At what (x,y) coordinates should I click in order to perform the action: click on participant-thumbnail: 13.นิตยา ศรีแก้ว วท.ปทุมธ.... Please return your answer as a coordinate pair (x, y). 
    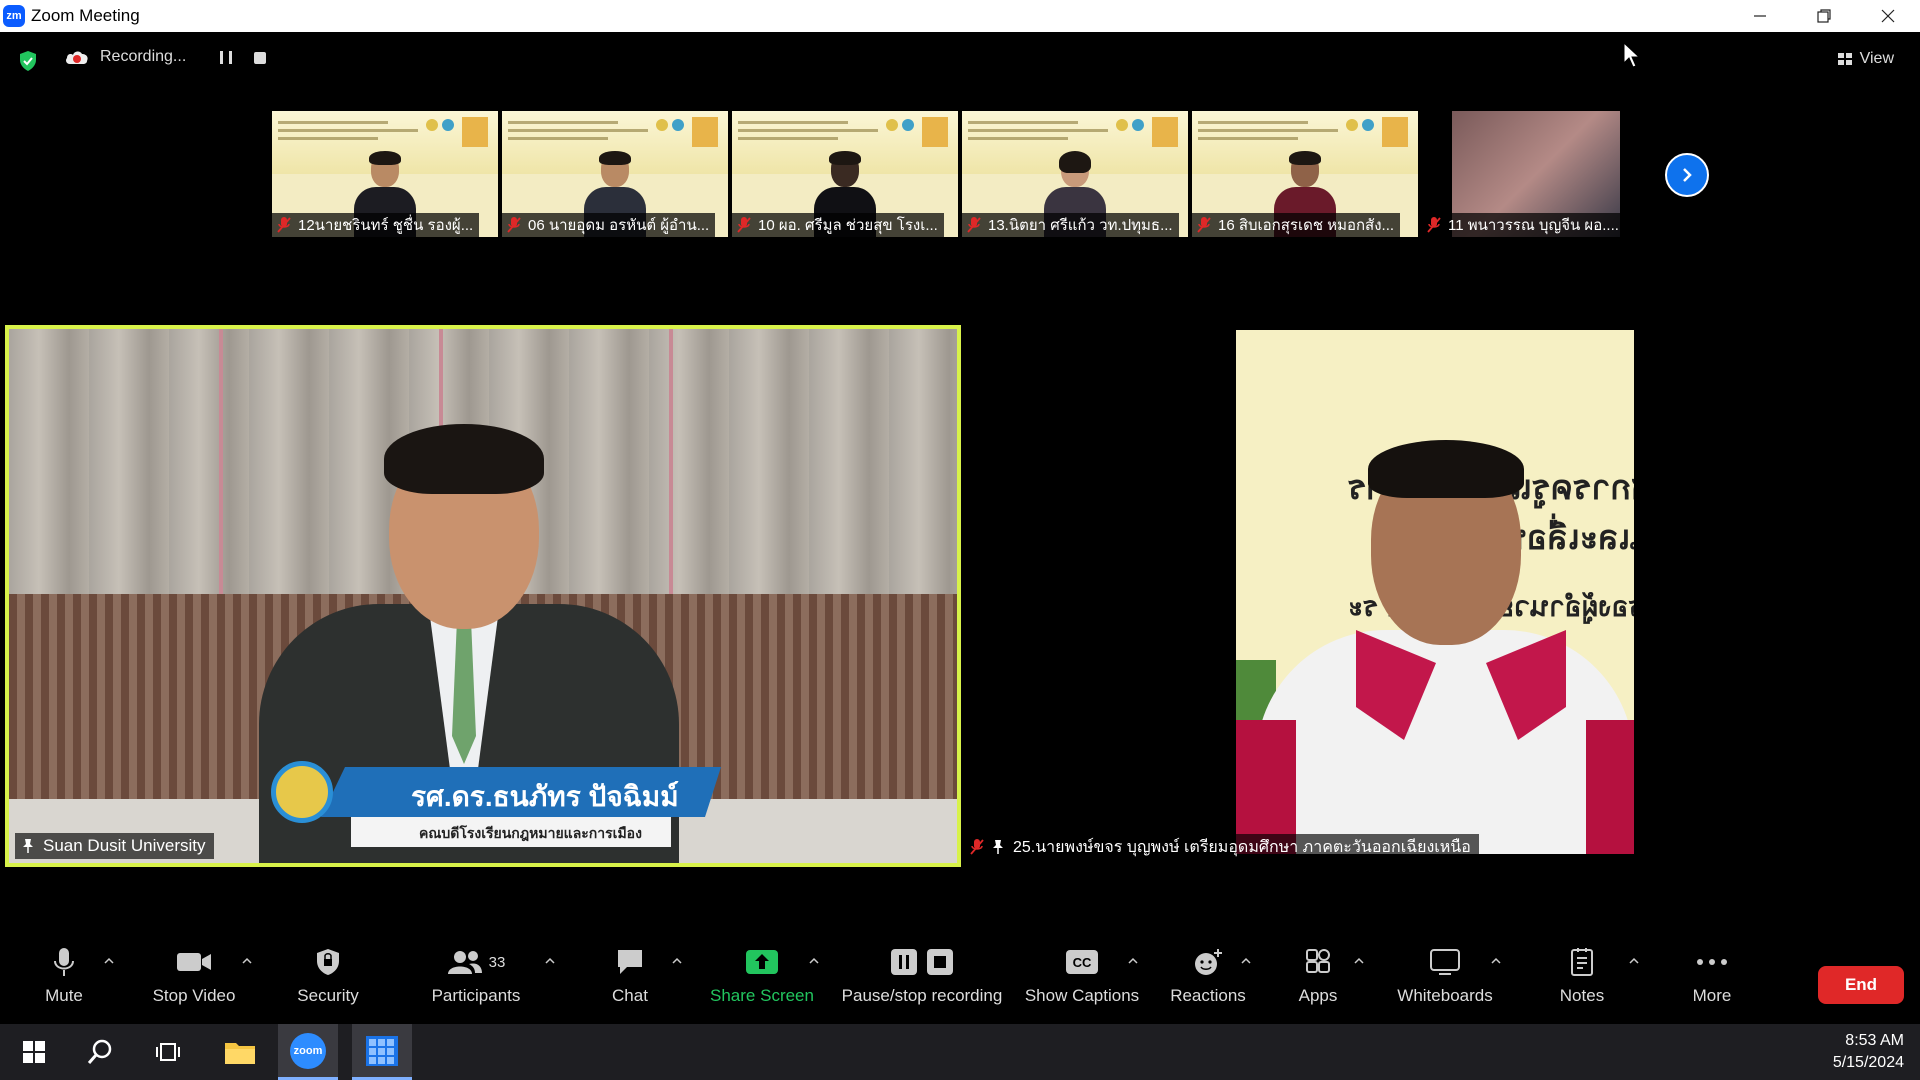
    Looking at the image, I should click on (1075, 174).